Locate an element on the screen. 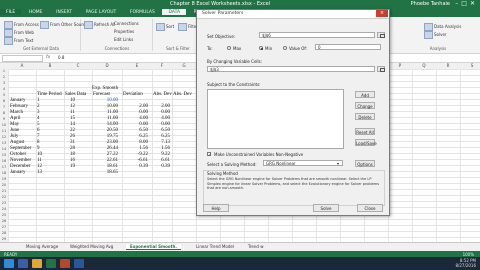  sales-cell: 16 is located at coordinates (72, 160).